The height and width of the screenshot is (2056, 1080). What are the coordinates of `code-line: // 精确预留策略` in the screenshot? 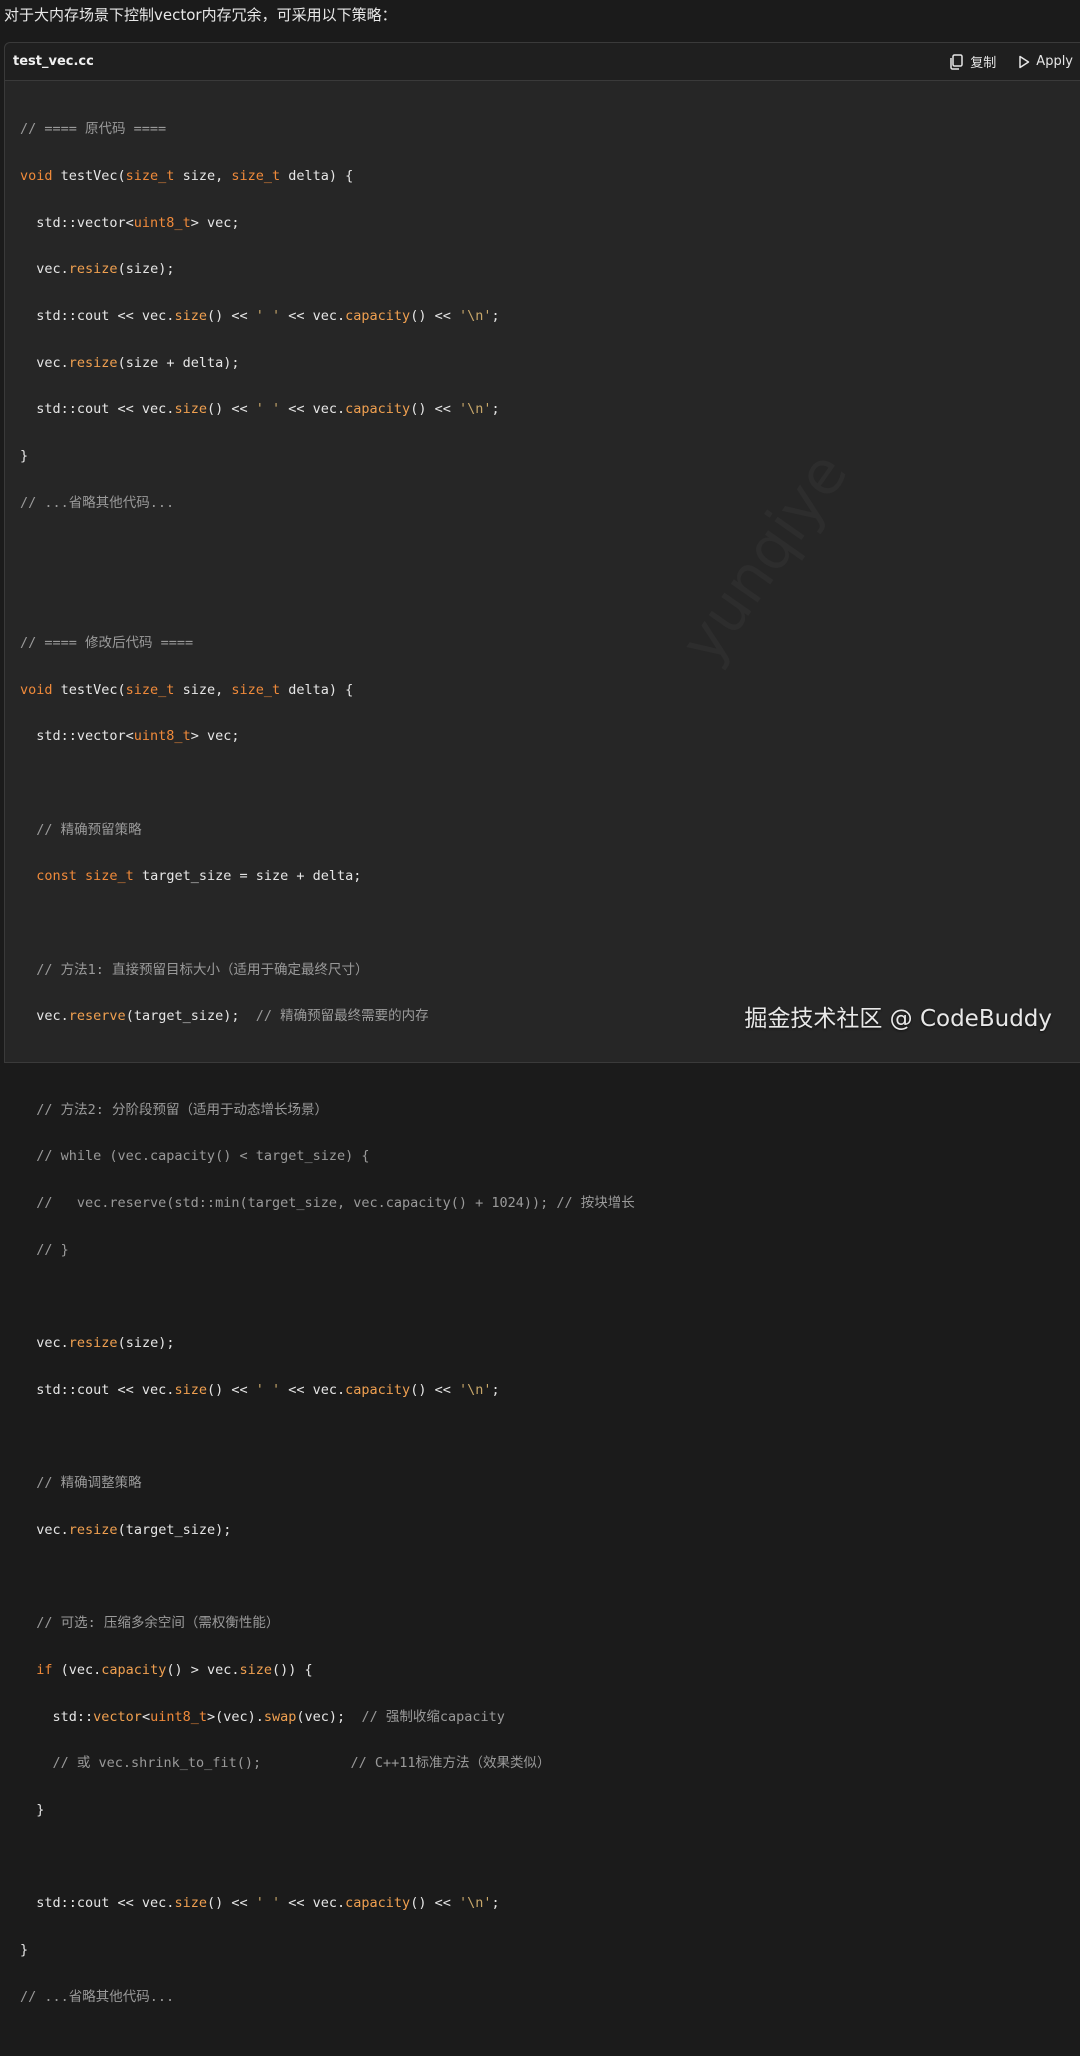 It's located at (81, 829).